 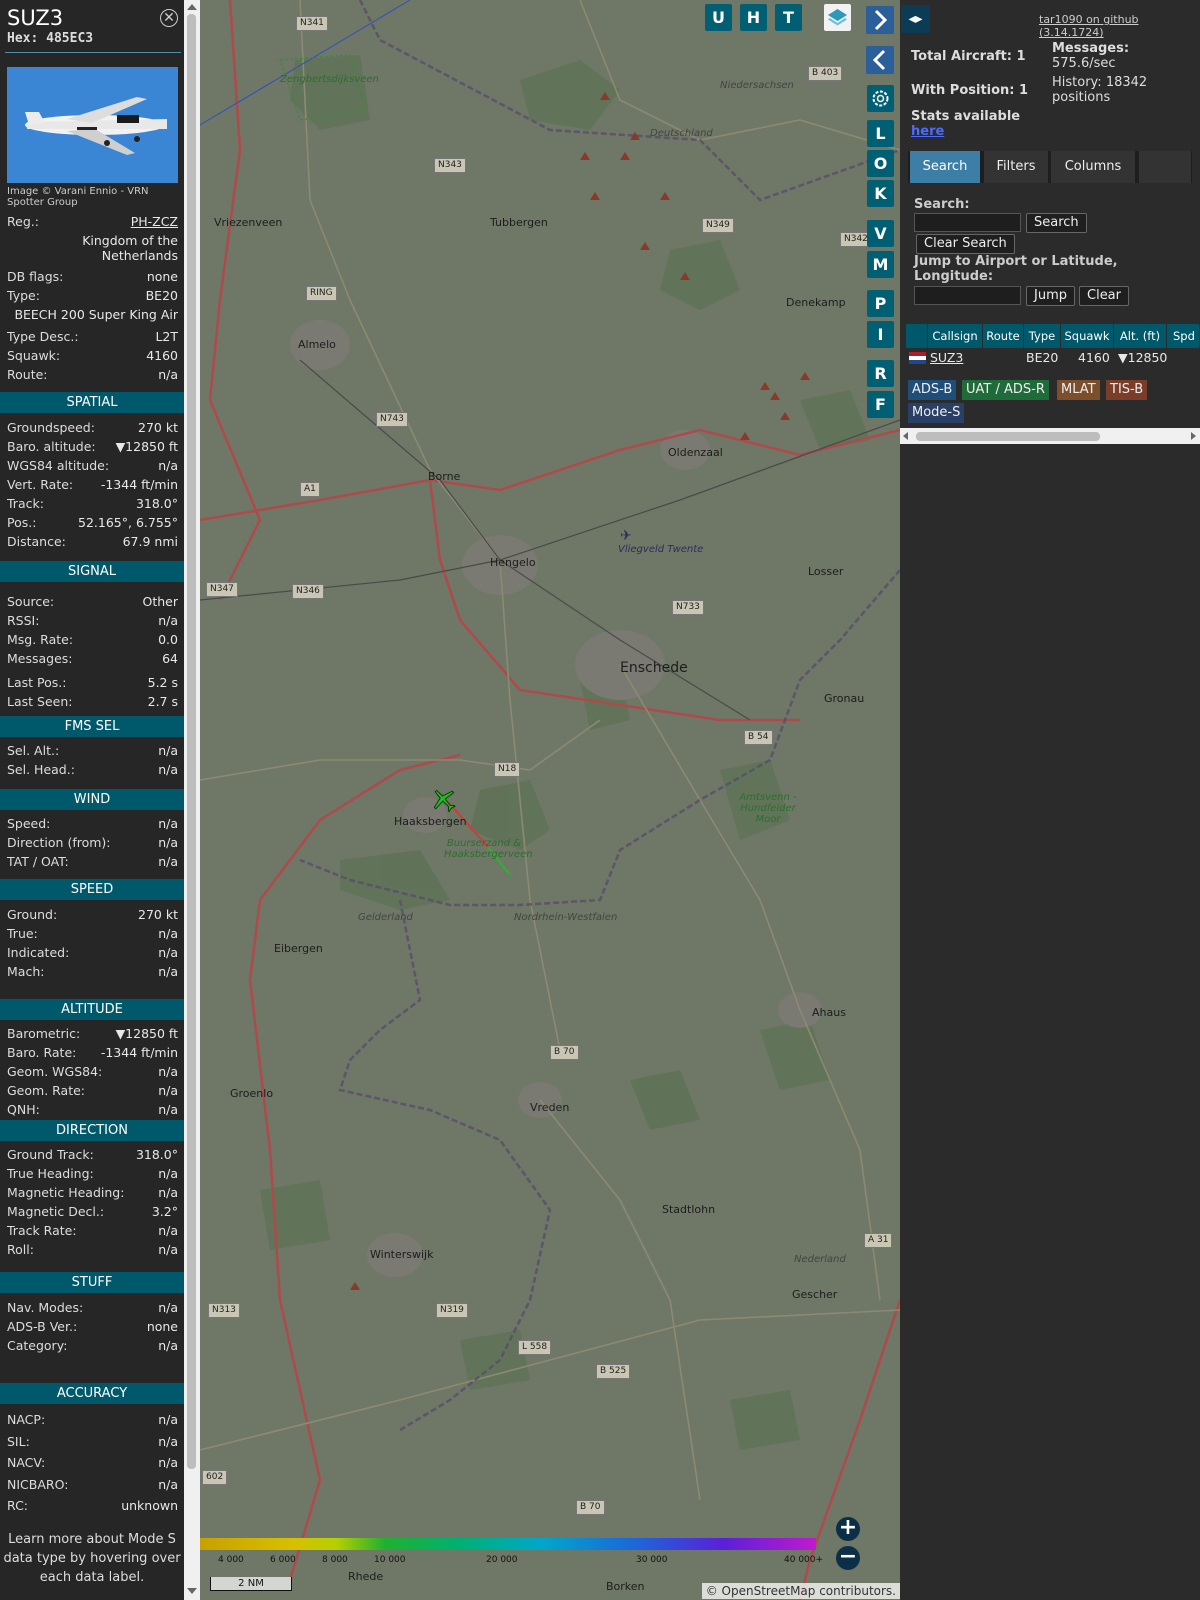 I want to click on tab-columns: Columns, so click(x=1093, y=167).